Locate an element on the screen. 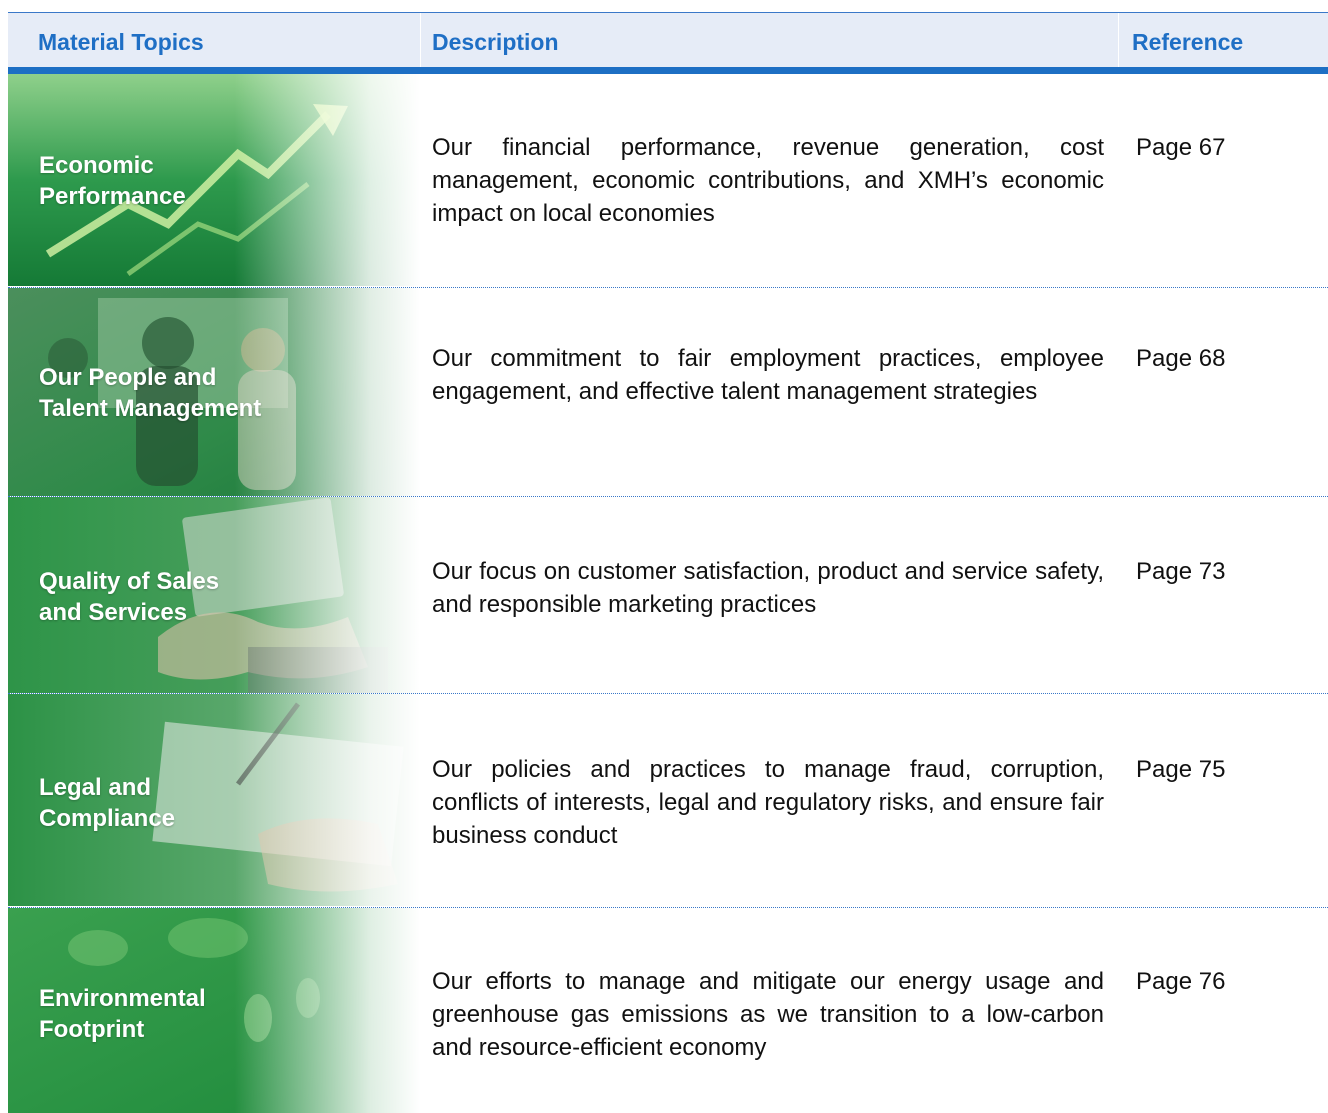  header-description: Description is located at coordinates (495, 42).